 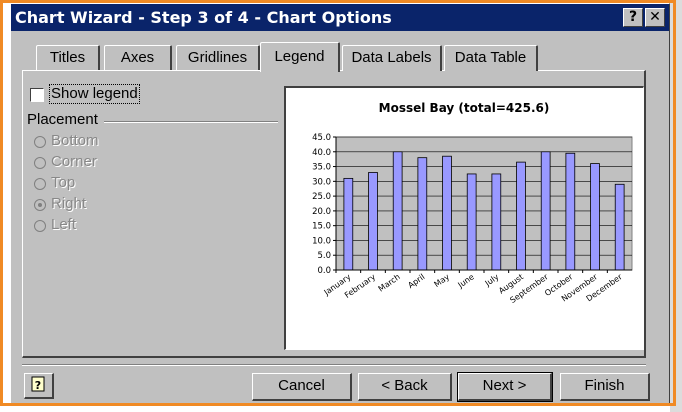 I want to click on y-tick-label: 20.0, so click(x=321, y=212).